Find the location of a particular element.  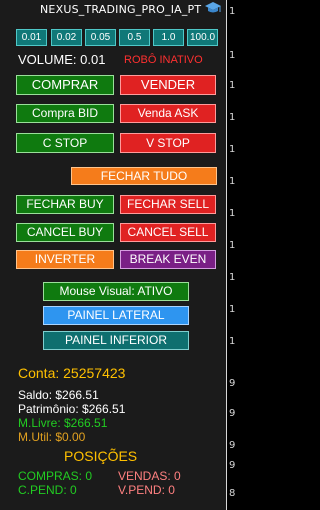

margem-livre-value: M.Livre: $266.51 is located at coordinates (63, 423).